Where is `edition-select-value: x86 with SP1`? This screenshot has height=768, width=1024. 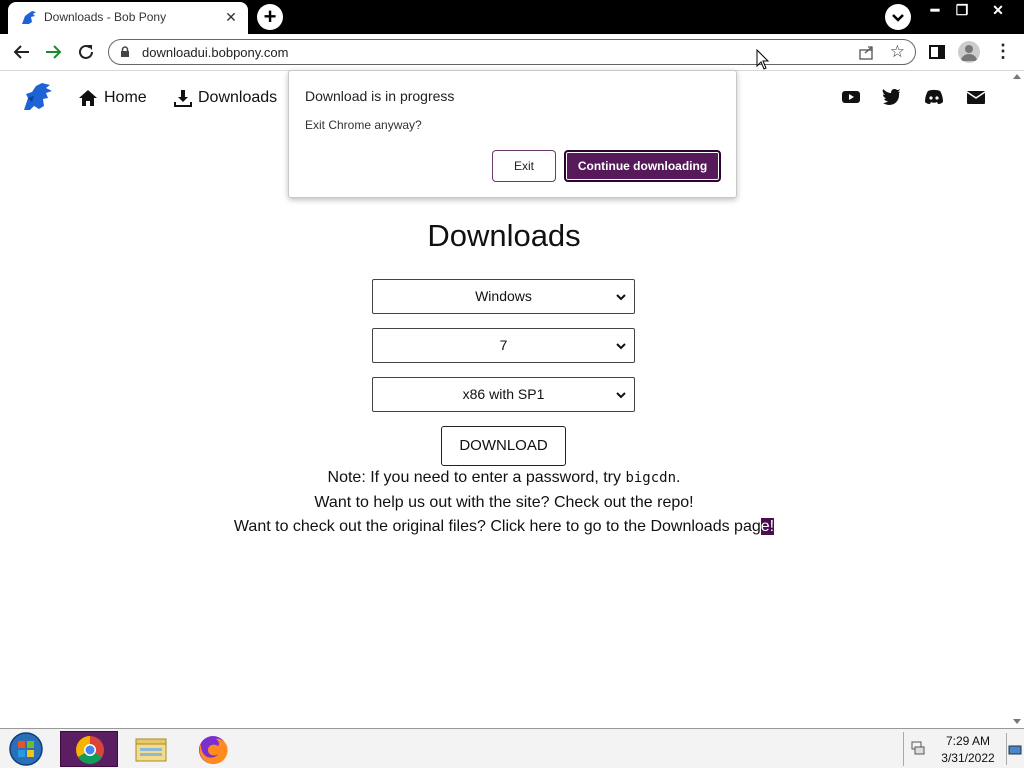 edition-select-value: x86 with SP1 is located at coordinates (503, 394).